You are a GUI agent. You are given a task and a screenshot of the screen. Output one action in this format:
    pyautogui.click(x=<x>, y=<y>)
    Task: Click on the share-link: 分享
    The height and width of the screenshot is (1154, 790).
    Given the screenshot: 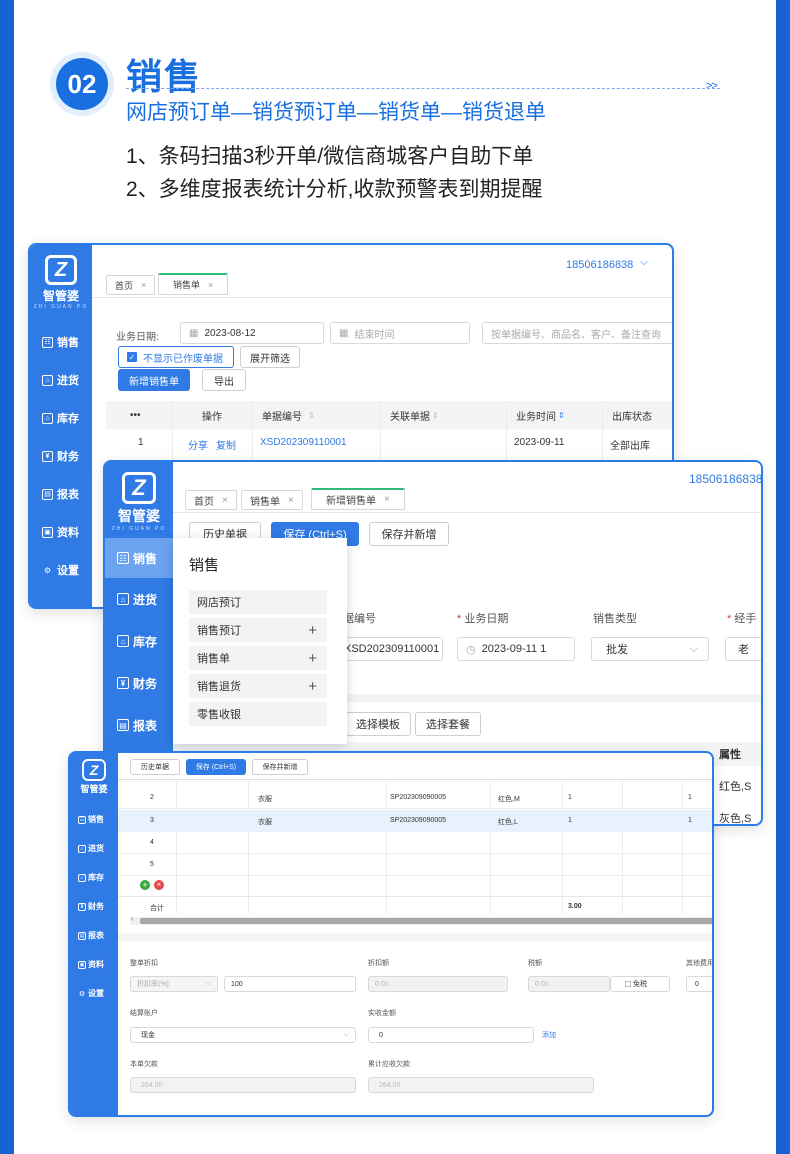 What is the action you would take?
    pyautogui.click(x=198, y=444)
    